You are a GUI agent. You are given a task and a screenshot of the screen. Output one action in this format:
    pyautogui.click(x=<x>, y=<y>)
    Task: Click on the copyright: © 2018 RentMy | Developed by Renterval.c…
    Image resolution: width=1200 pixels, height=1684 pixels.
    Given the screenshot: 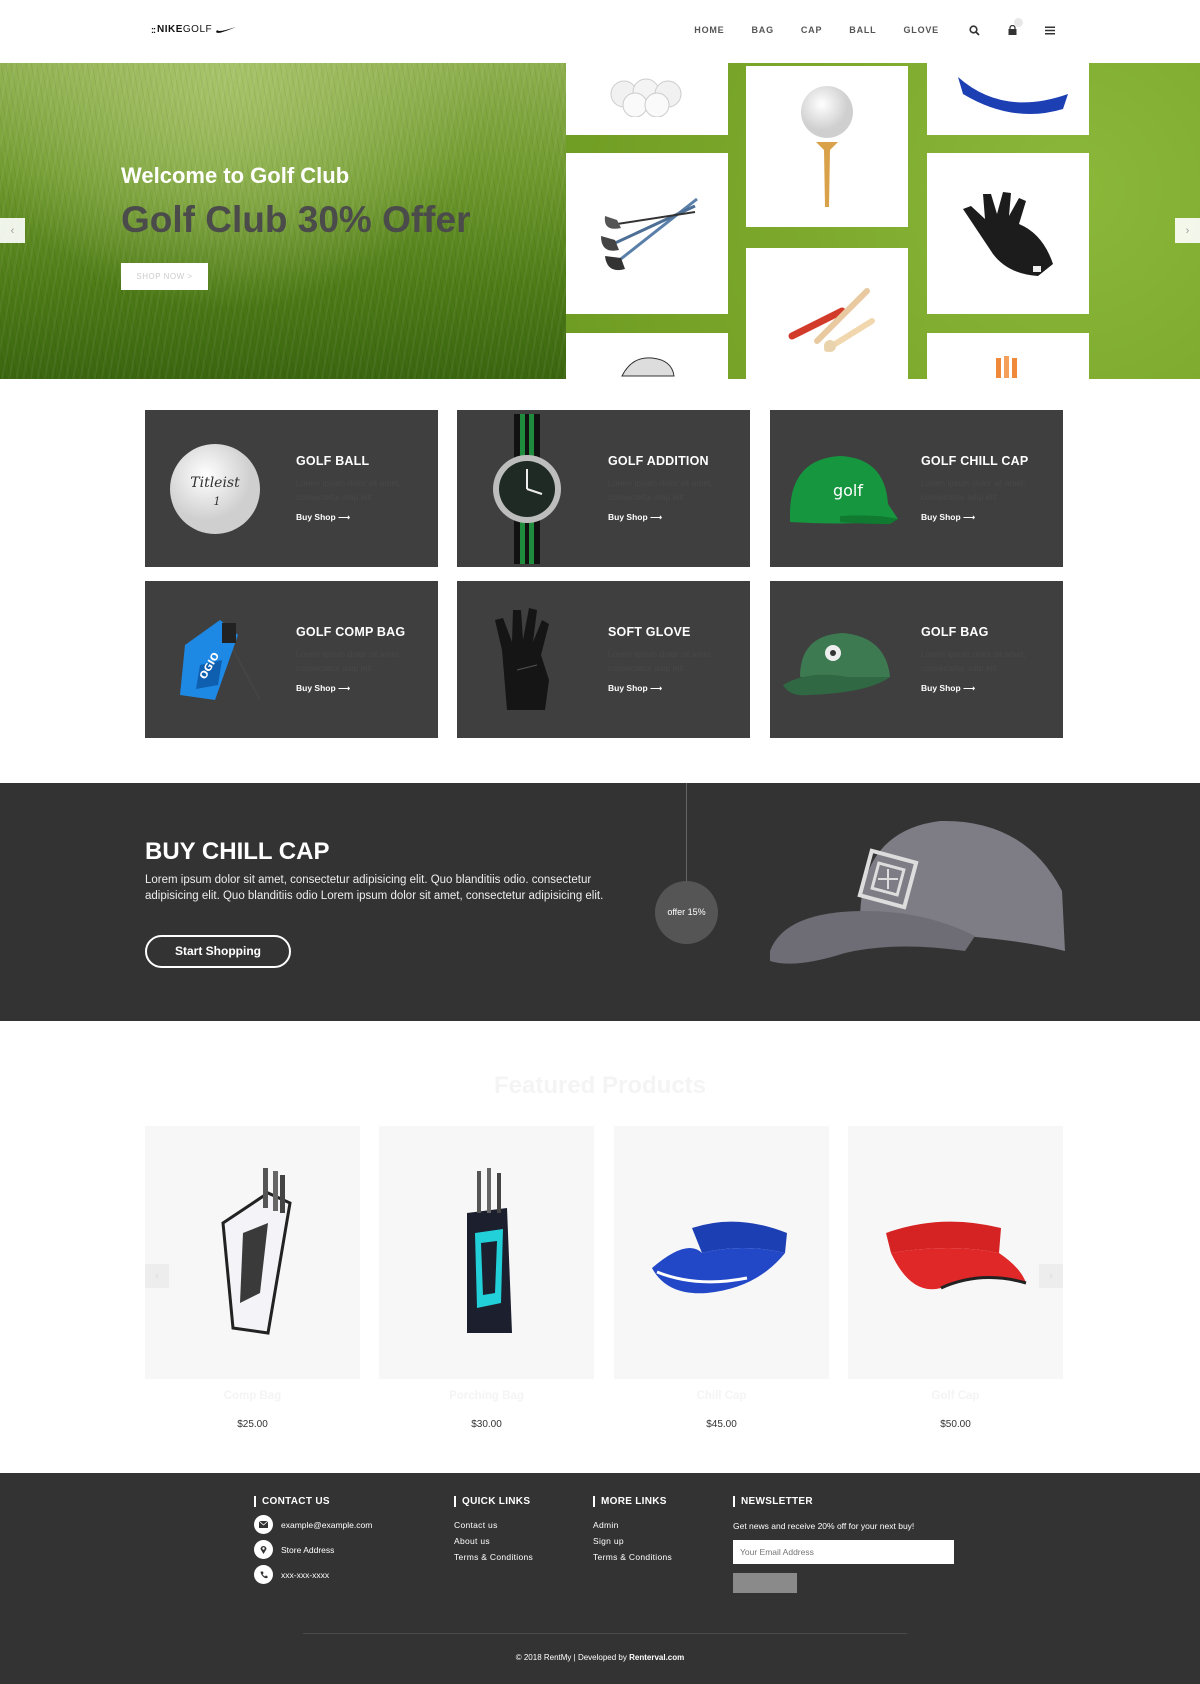 What is the action you would take?
    pyautogui.click(x=600, y=1657)
    